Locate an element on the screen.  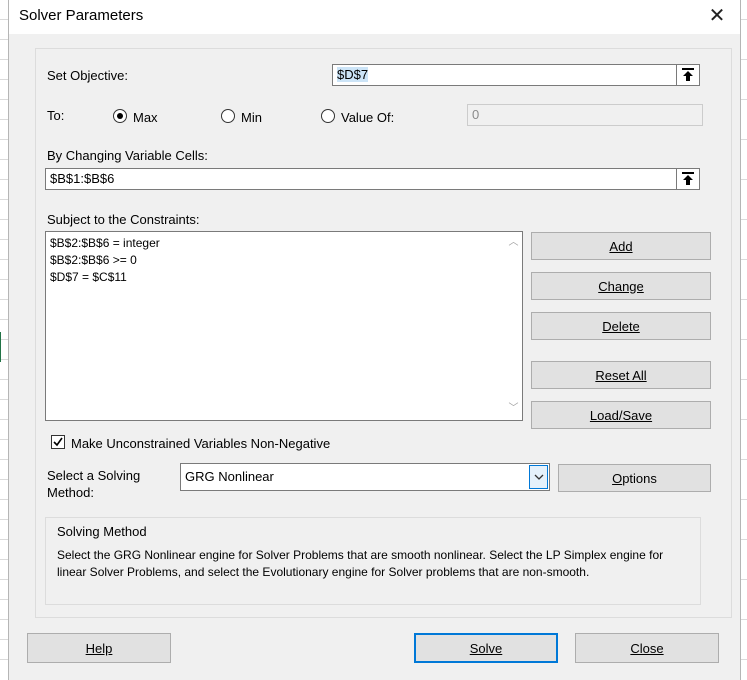
non-negative-checkbox is located at coordinates (58, 442).